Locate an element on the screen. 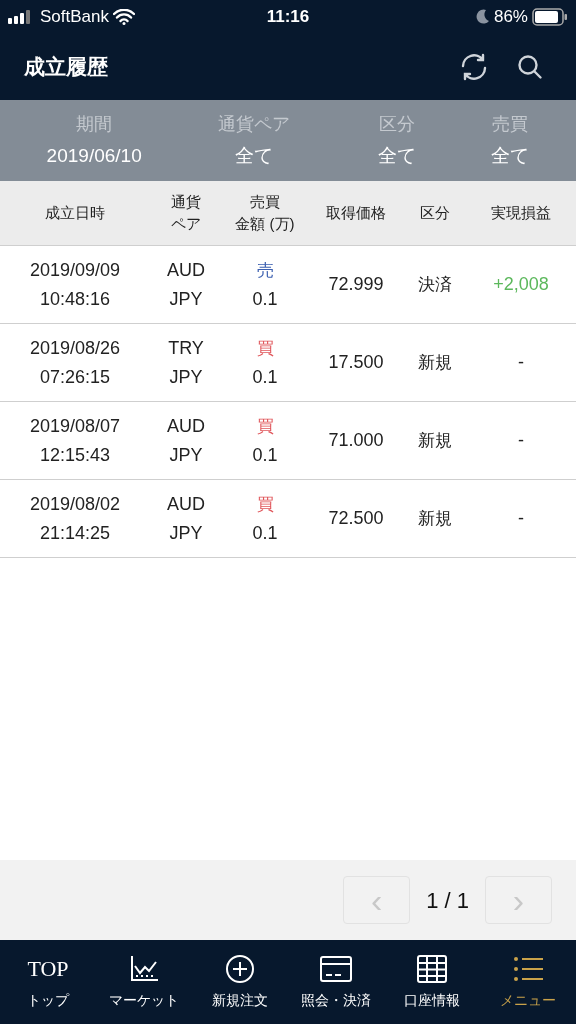 The width and height of the screenshot is (576, 1024). nav-tab: 照会・決済 is located at coordinates (336, 982).